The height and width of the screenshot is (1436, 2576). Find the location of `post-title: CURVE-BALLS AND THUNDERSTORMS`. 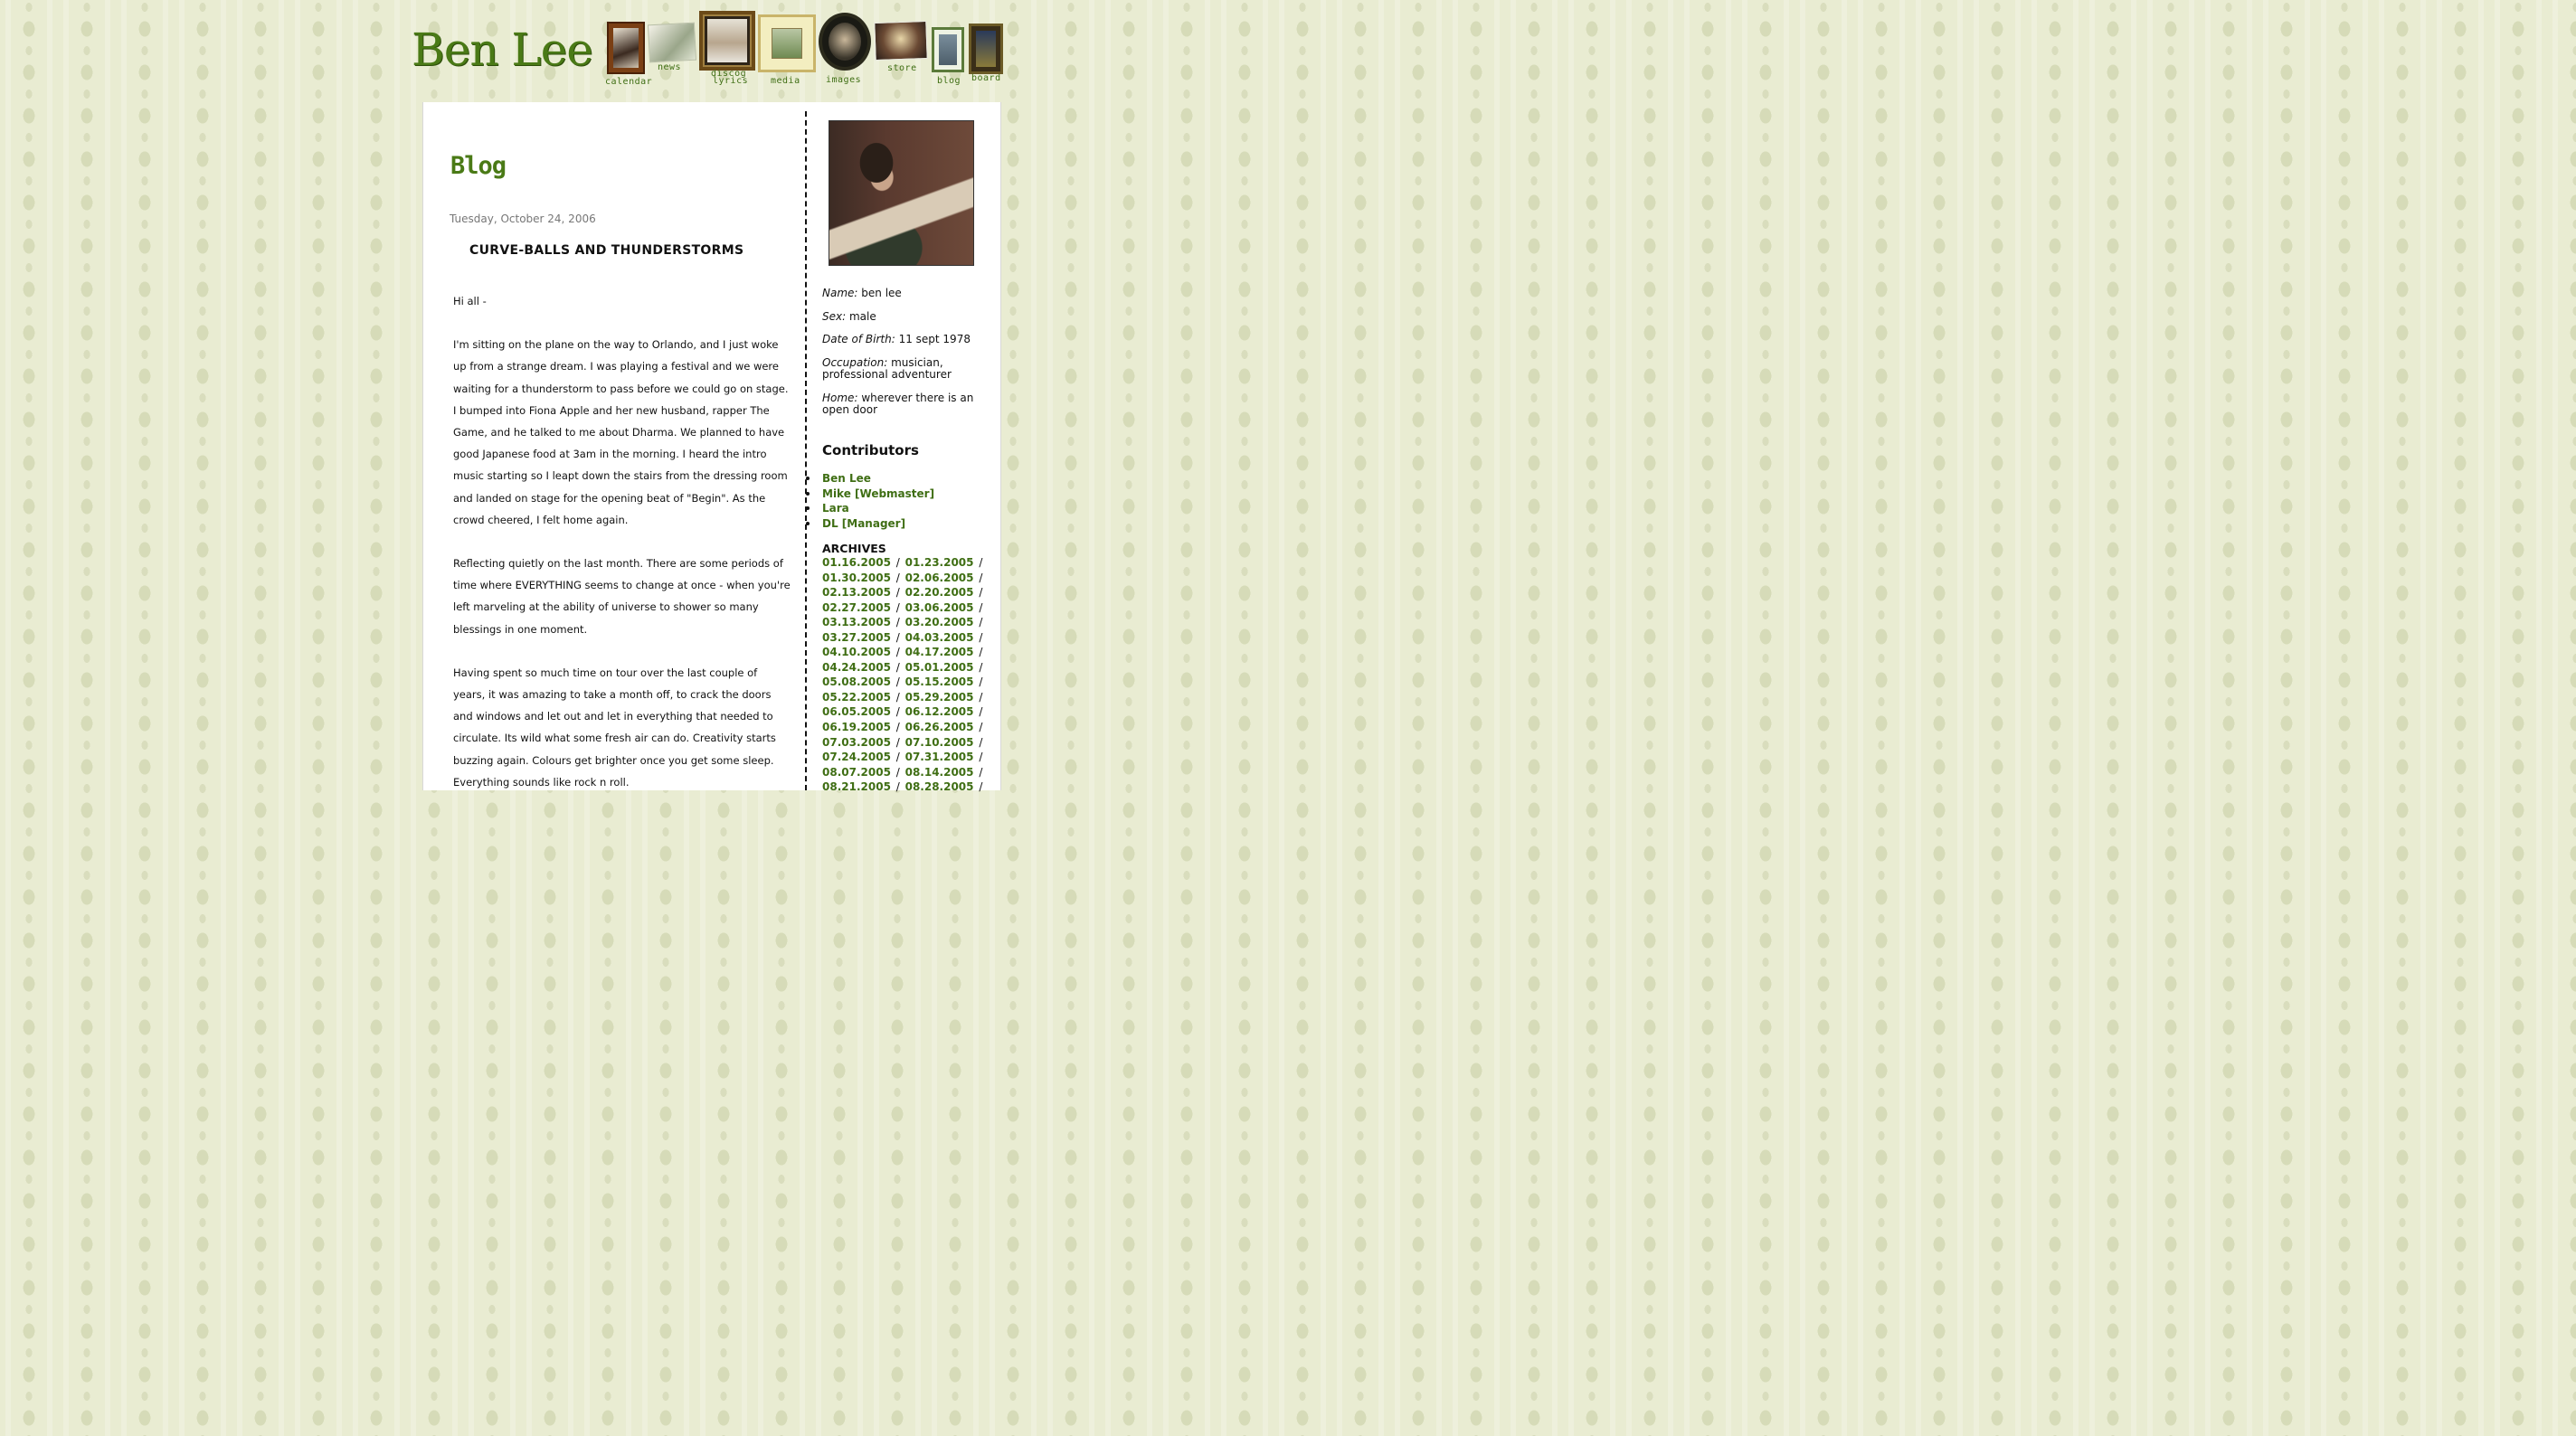

post-title: CURVE-BALLS AND THUNDERSTORMS is located at coordinates (607, 250).